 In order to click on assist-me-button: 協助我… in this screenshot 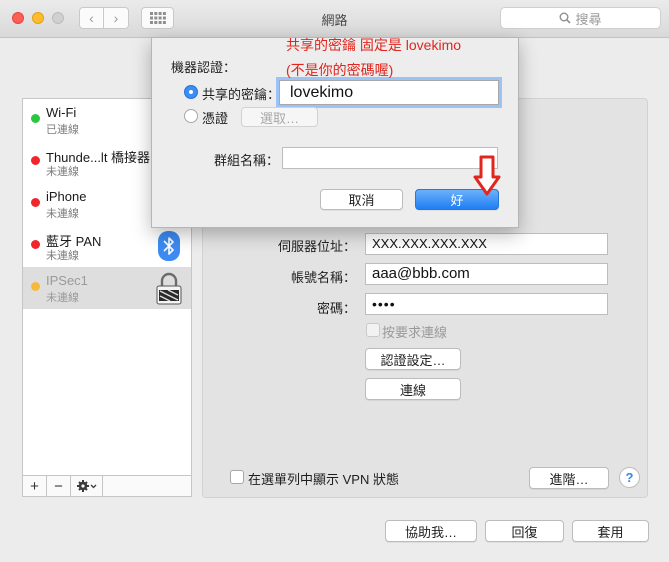, I will do `click(431, 531)`.